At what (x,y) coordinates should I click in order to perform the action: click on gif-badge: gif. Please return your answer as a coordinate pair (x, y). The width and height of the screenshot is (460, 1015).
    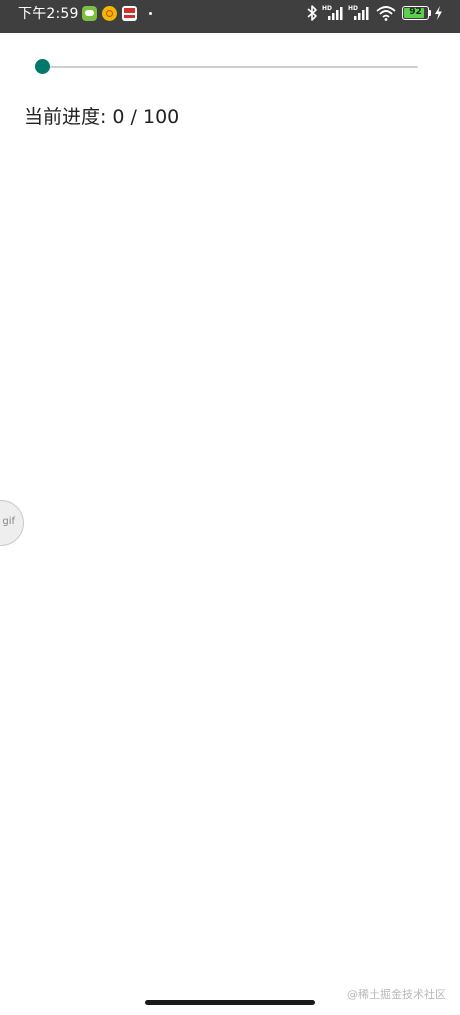
    Looking at the image, I should click on (12, 523).